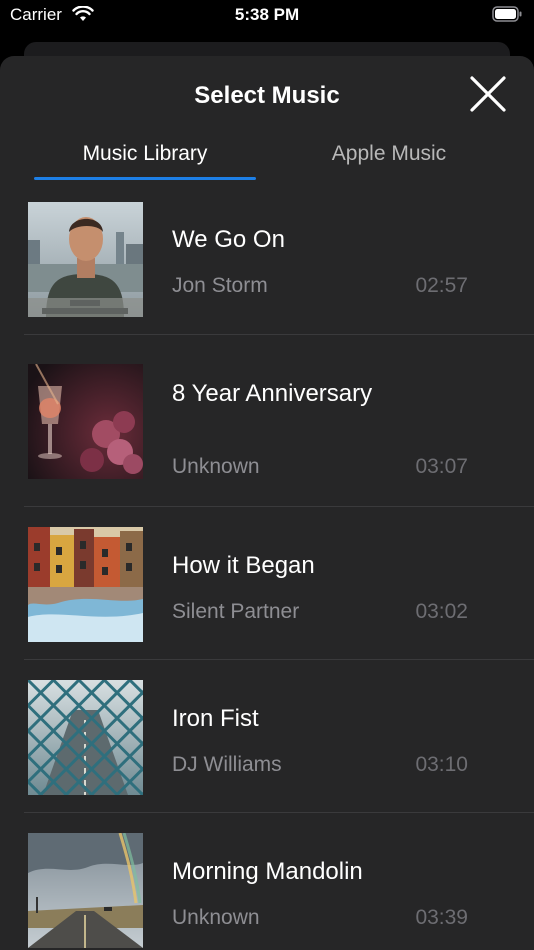 The image size is (534, 950). I want to click on track-row: Morning Mandolin Unknown 03:39, so click(267, 881).